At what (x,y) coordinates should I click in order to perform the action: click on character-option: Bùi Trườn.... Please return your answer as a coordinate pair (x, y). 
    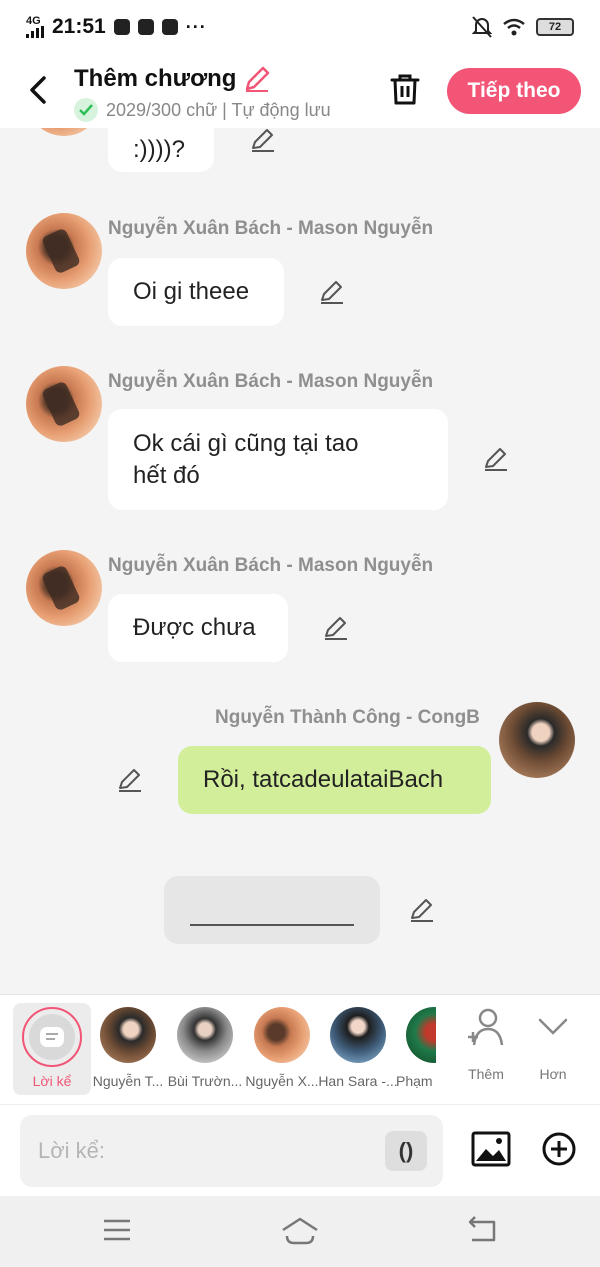
    Looking at the image, I should click on (205, 1048).